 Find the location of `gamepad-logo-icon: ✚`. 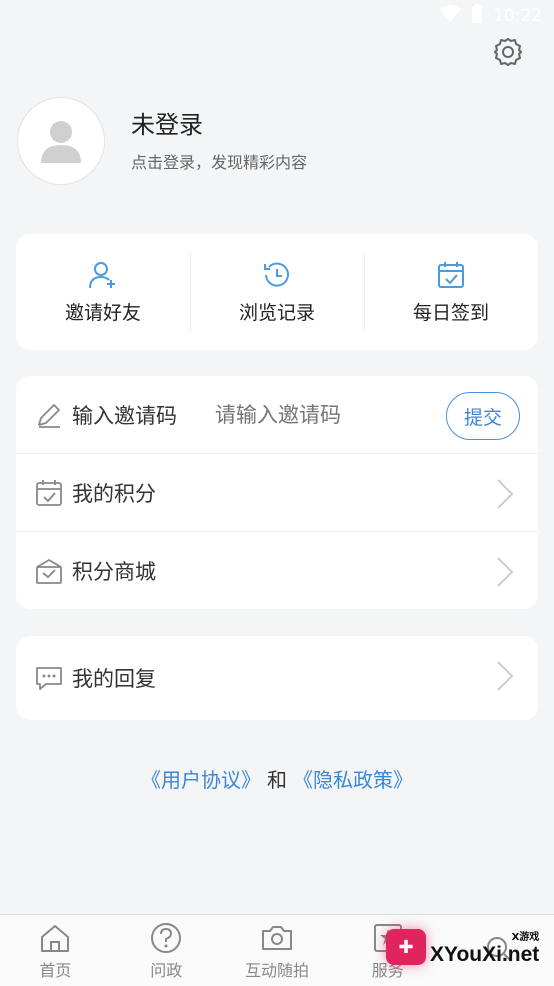

gamepad-logo-icon: ✚ is located at coordinates (406, 947).